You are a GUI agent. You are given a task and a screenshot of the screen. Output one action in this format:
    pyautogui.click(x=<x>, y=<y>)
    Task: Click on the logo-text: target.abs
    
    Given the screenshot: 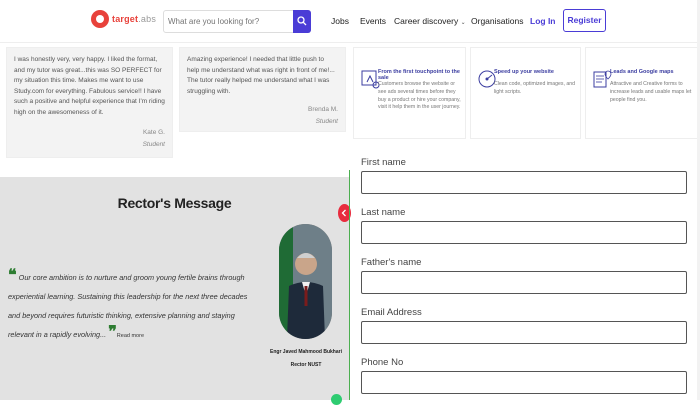 What is the action you would take?
    pyautogui.click(x=134, y=19)
    